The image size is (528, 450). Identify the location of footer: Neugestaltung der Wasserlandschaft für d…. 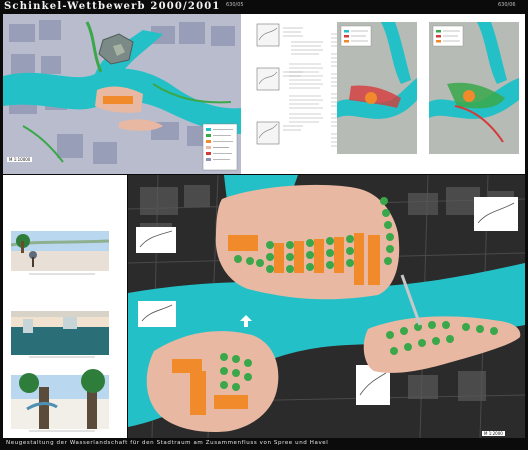
(264, 444).